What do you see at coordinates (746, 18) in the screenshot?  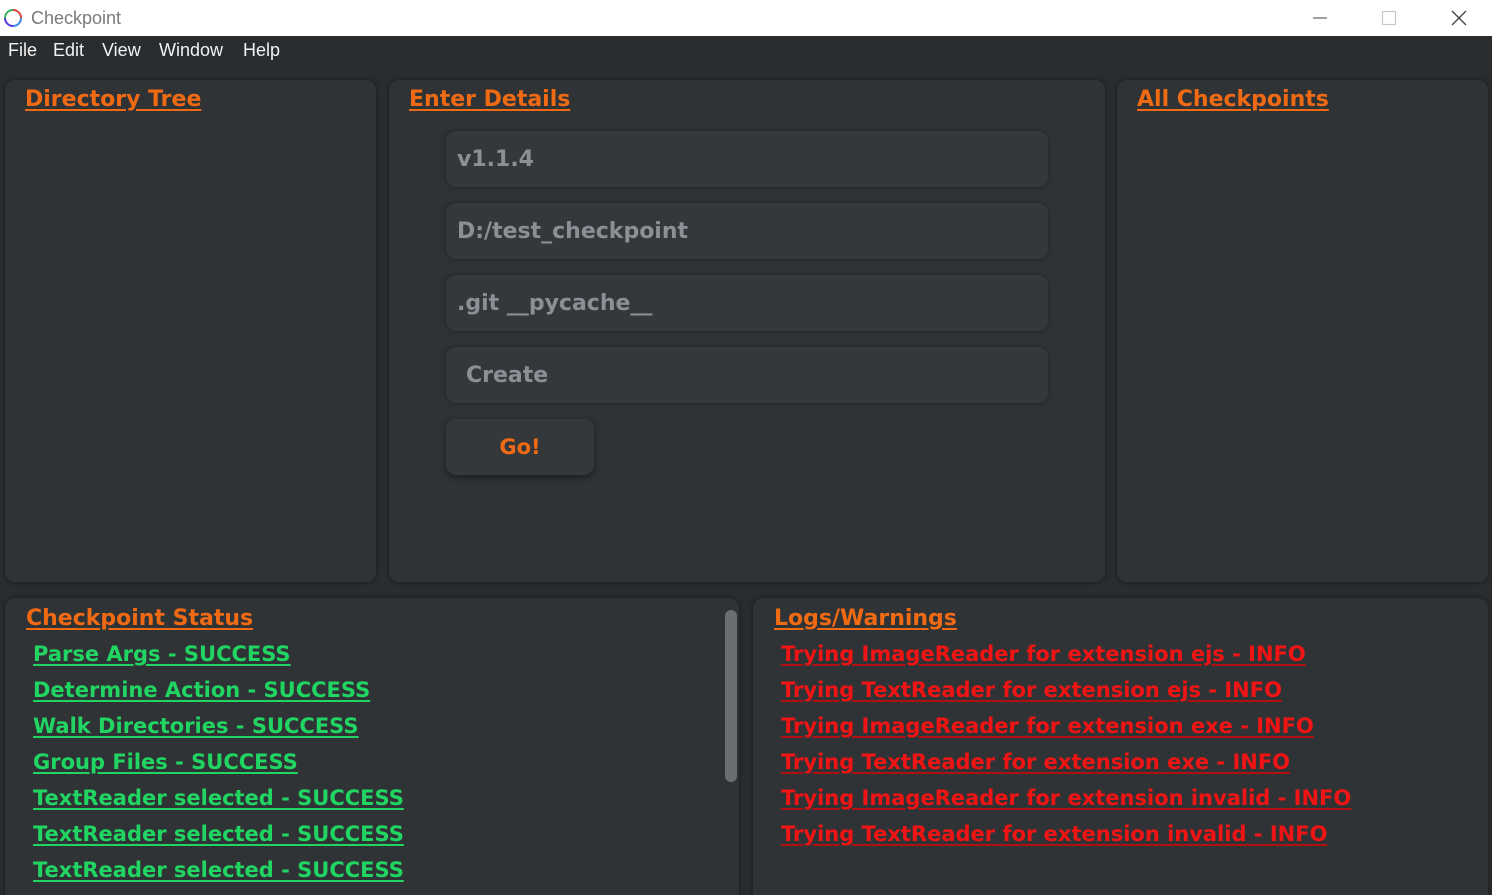 I see `title-bar: Checkpoint` at bounding box center [746, 18].